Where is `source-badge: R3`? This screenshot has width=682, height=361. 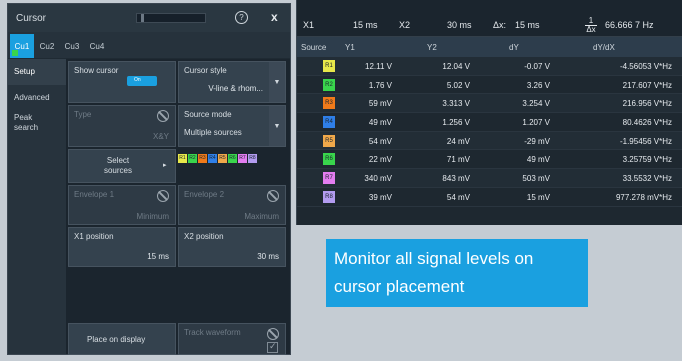
source-badge: R3 is located at coordinates (329, 103).